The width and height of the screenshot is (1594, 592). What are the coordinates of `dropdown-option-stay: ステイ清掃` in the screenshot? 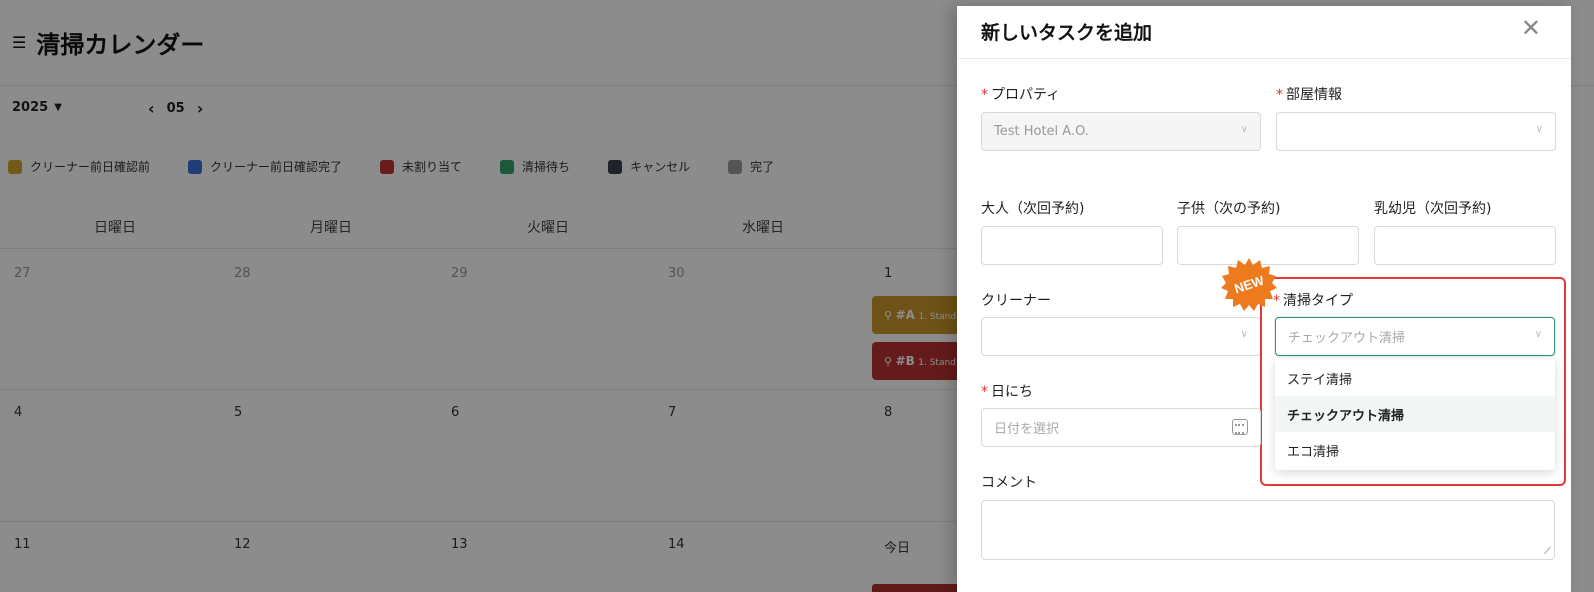 It's located at (1415, 378).